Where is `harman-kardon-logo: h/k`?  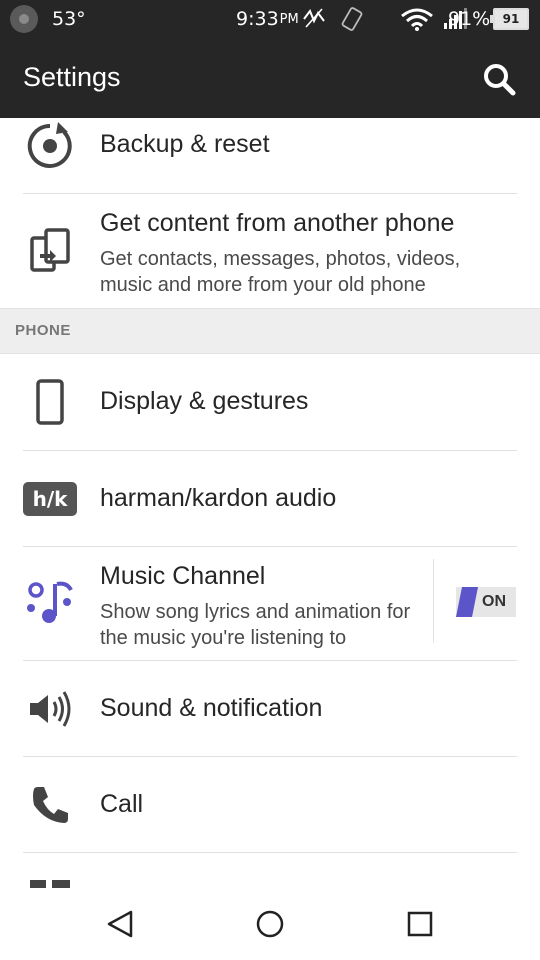
harman-kardon-logo: h/k is located at coordinates (50, 499).